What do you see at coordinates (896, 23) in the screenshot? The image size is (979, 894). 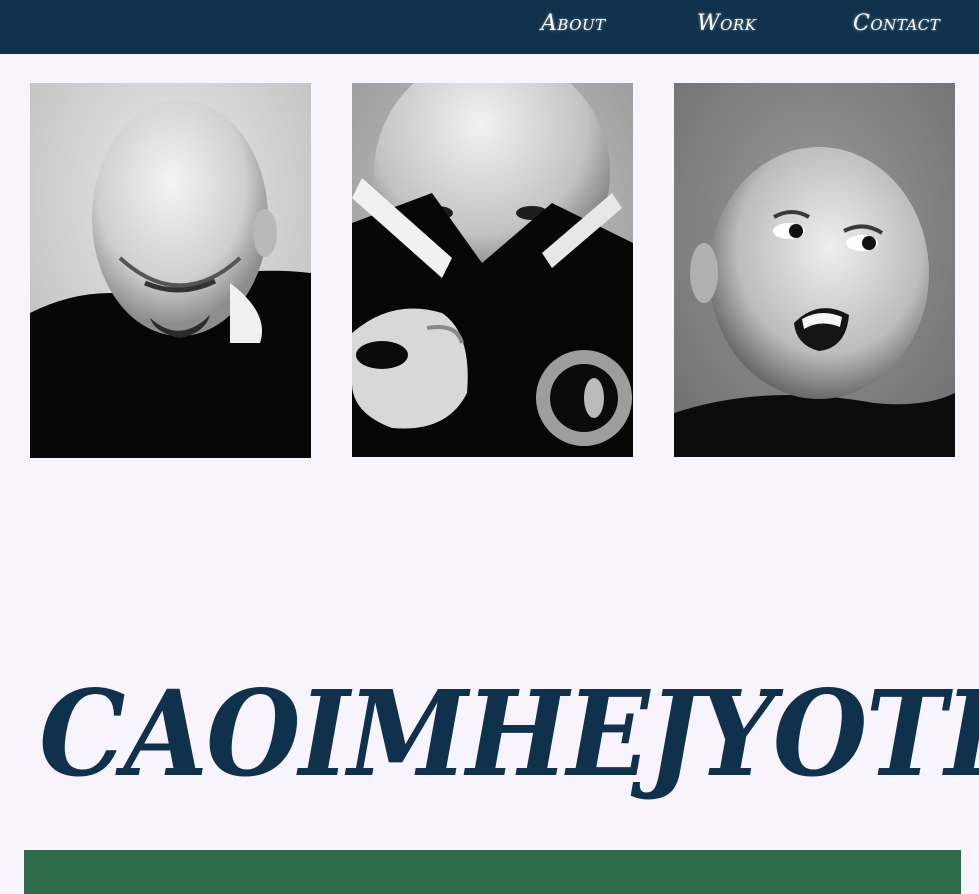 I see `nav-link-contact: Contact` at bounding box center [896, 23].